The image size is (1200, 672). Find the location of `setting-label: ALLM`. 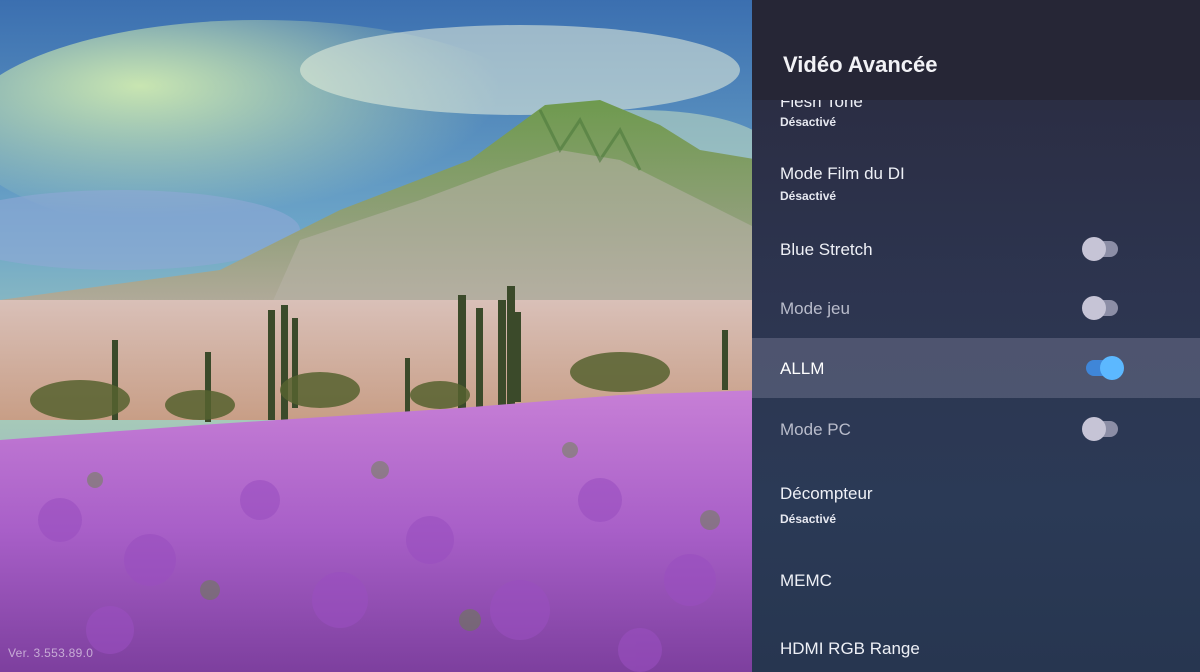

setting-label: ALLM is located at coordinates (802, 368).